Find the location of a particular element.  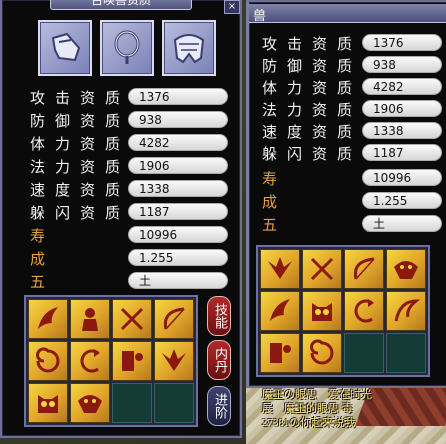

boots-icon is located at coordinates (66, 47).